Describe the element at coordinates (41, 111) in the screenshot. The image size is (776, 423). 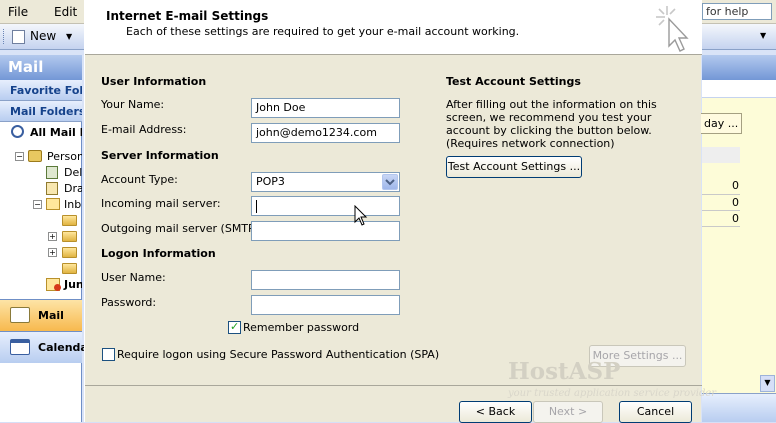
I see `mail-folders-header: Mail Folders` at that location.